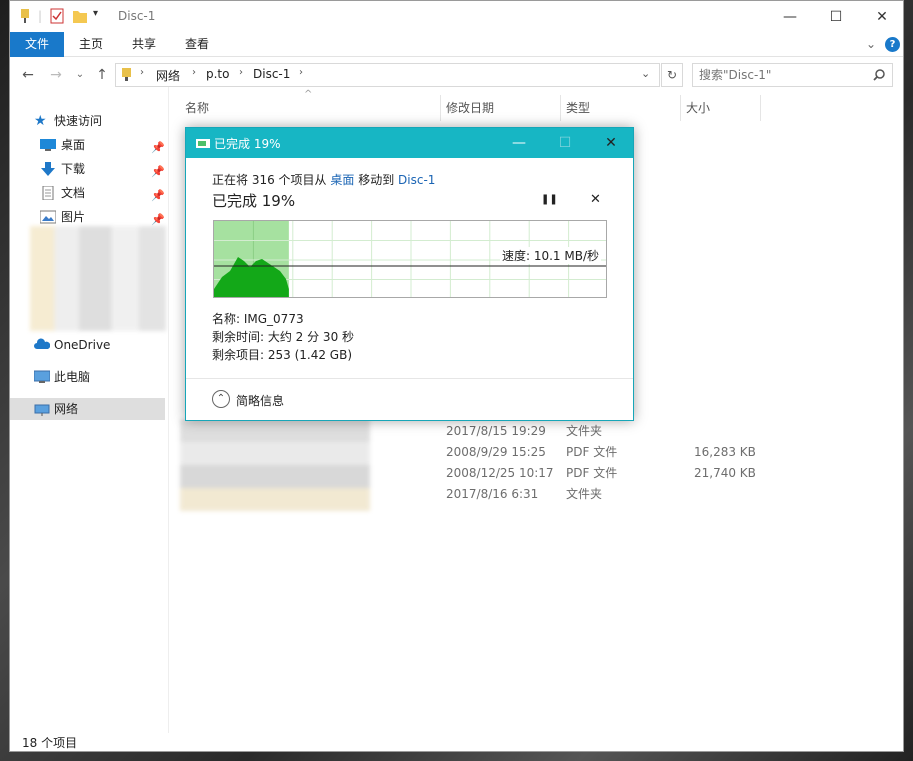  What do you see at coordinates (879, 75) in the screenshot?
I see `search-icon` at bounding box center [879, 75].